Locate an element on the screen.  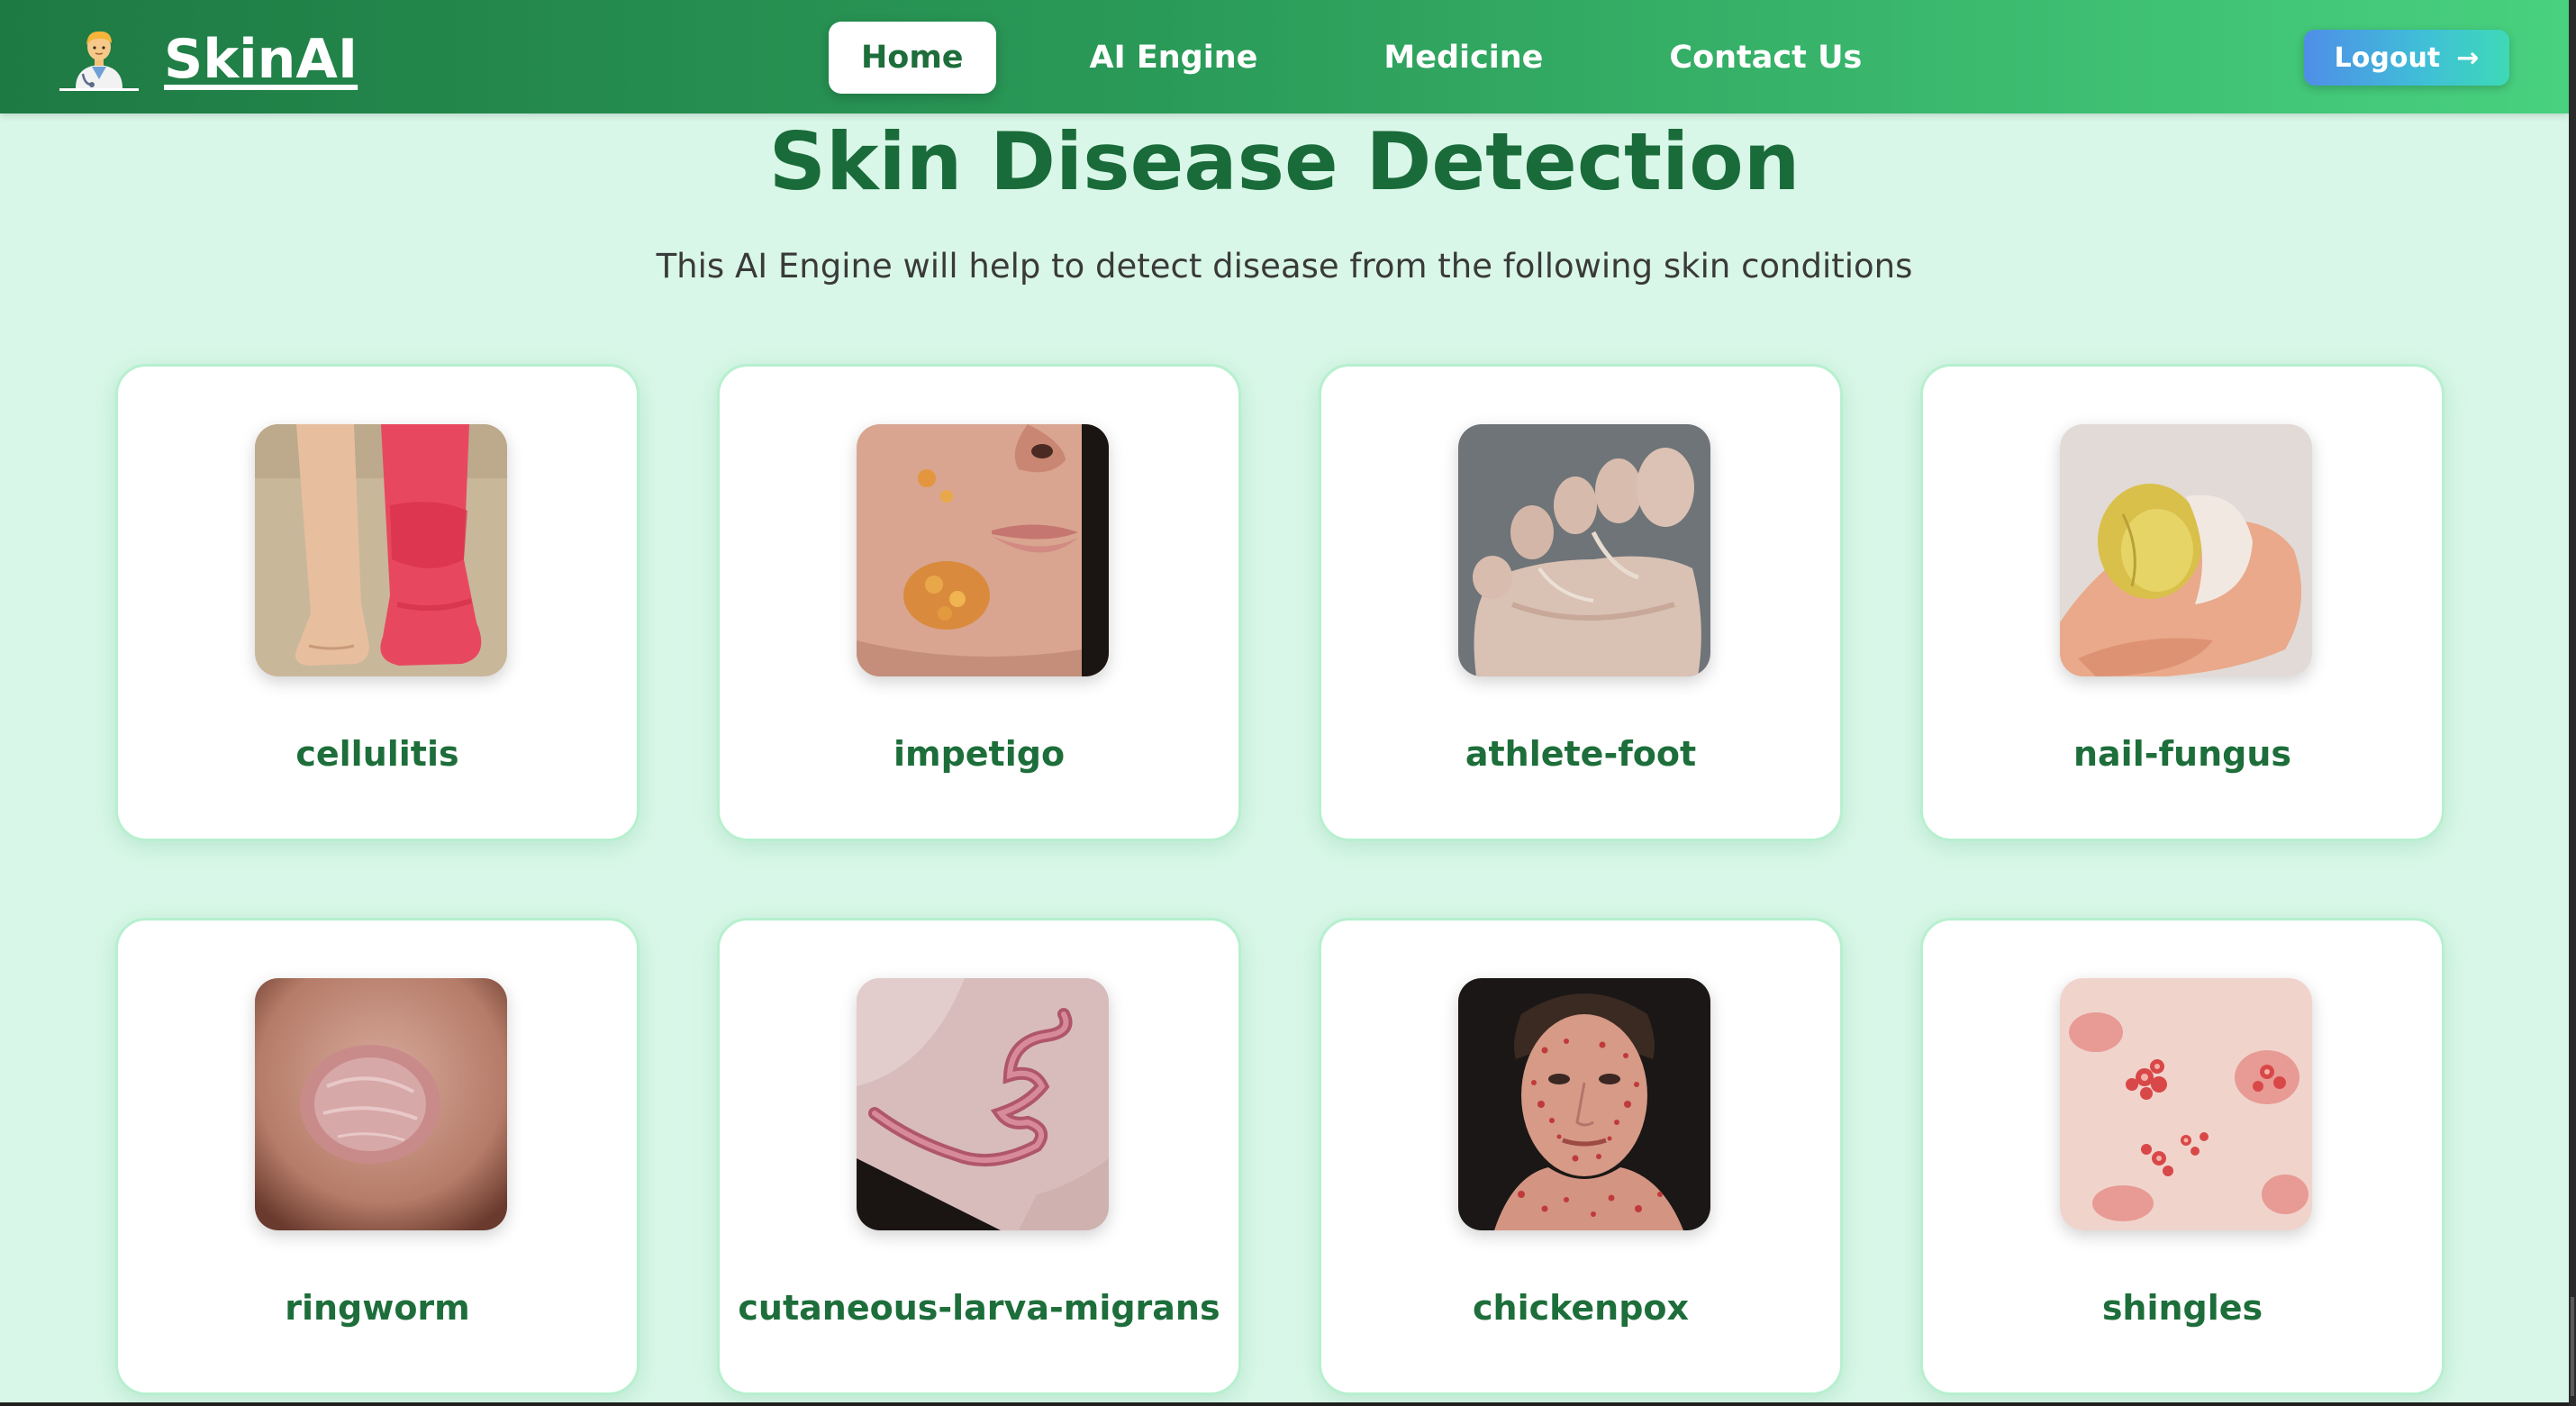
condition-label: shingles is located at coordinates (2182, 1308).